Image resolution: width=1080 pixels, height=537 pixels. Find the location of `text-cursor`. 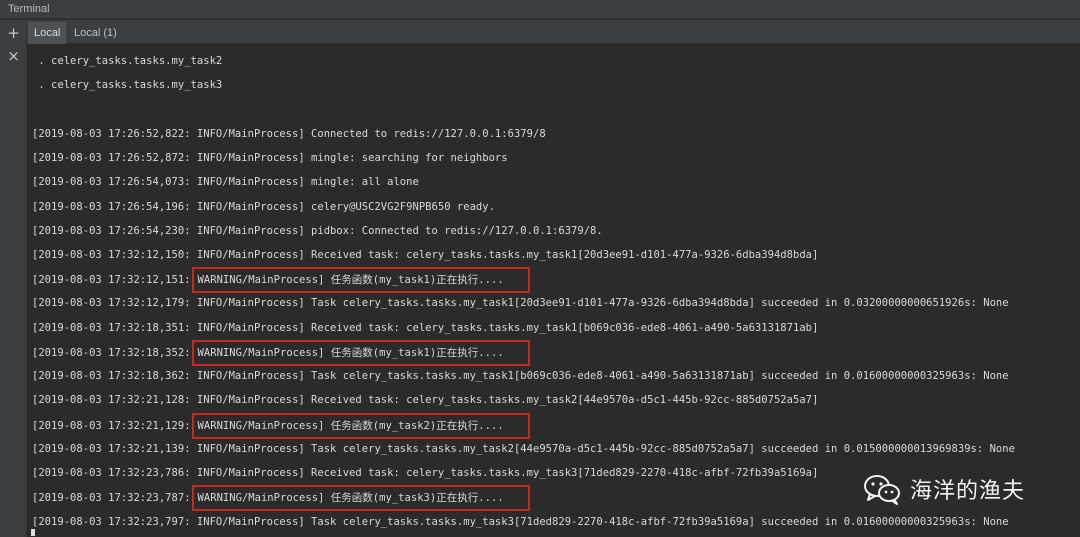

text-cursor is located at coordinates (33, 532).